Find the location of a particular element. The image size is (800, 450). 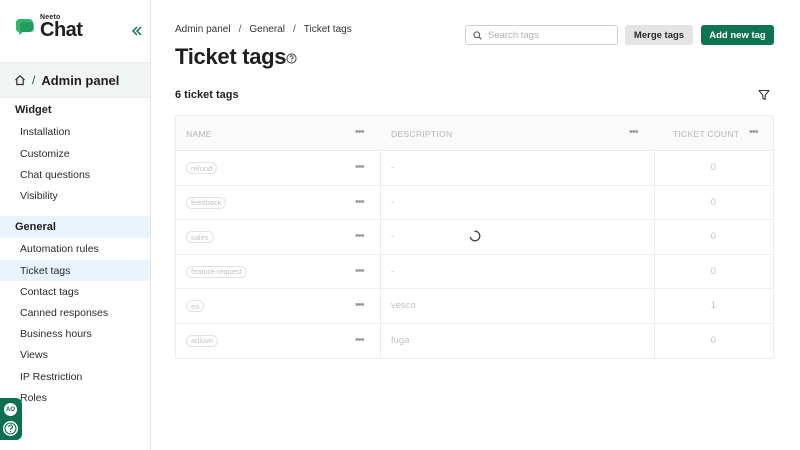

sidebar-item-installation: Installation is located at coordinates (75, 131).